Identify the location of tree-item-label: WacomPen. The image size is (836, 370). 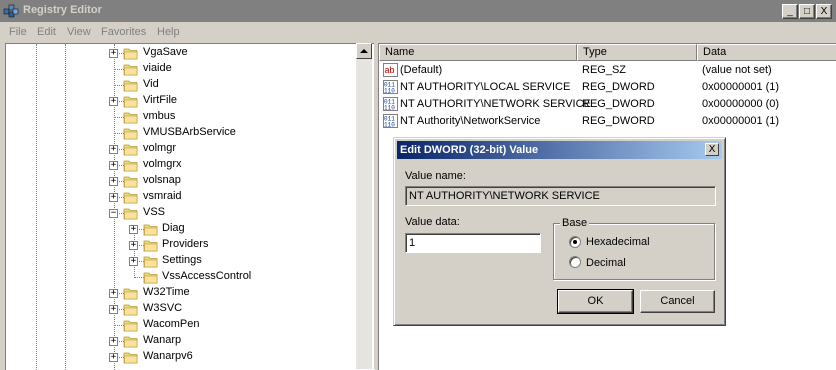
(171, 324).